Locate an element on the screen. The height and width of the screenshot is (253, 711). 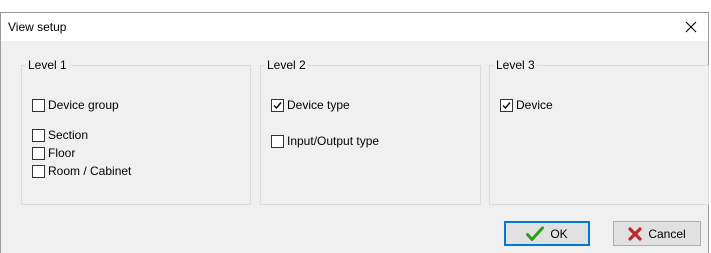
title-bar: View setup is located at coordinates (354, 27).